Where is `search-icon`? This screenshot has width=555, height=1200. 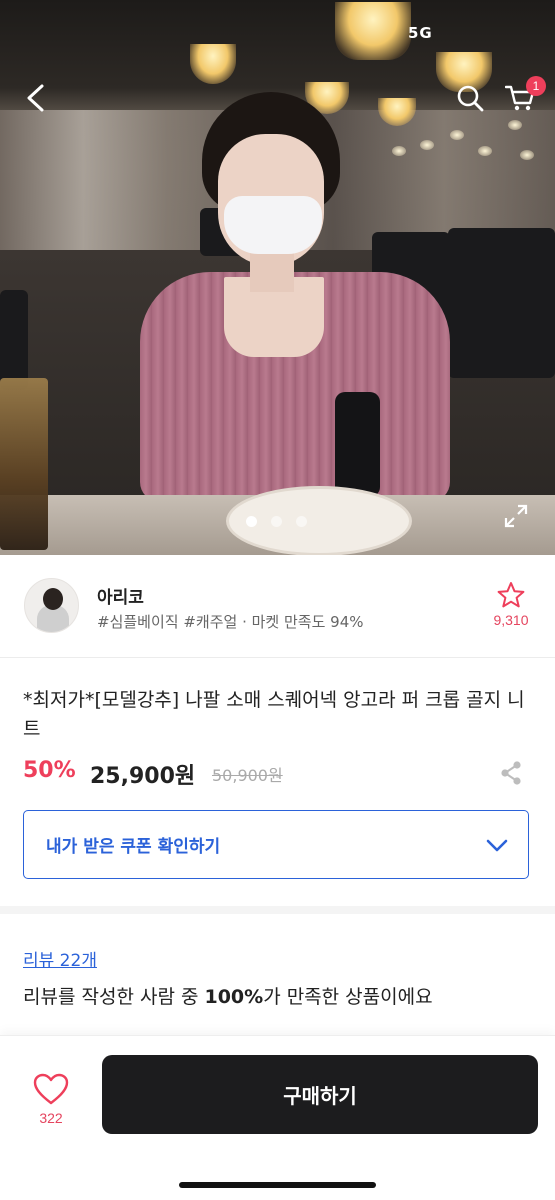
search-icon is located at coordinates (470, 98).